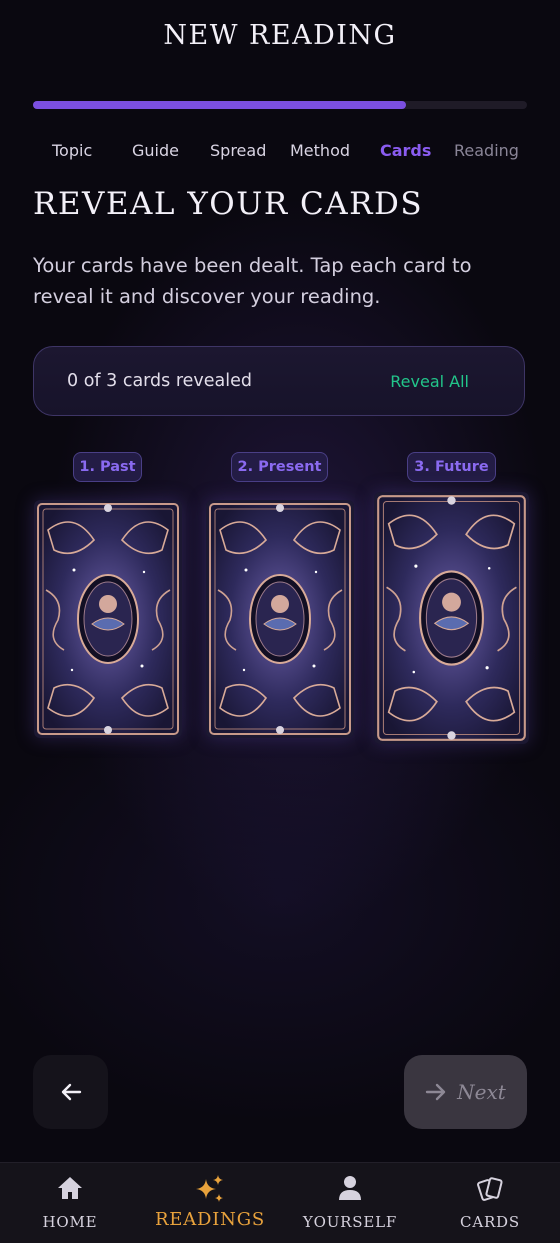 Image resolution: width=560 pixels, height=1243 pixels. I want to click on arrow-right-icon, so click(435, 1092).